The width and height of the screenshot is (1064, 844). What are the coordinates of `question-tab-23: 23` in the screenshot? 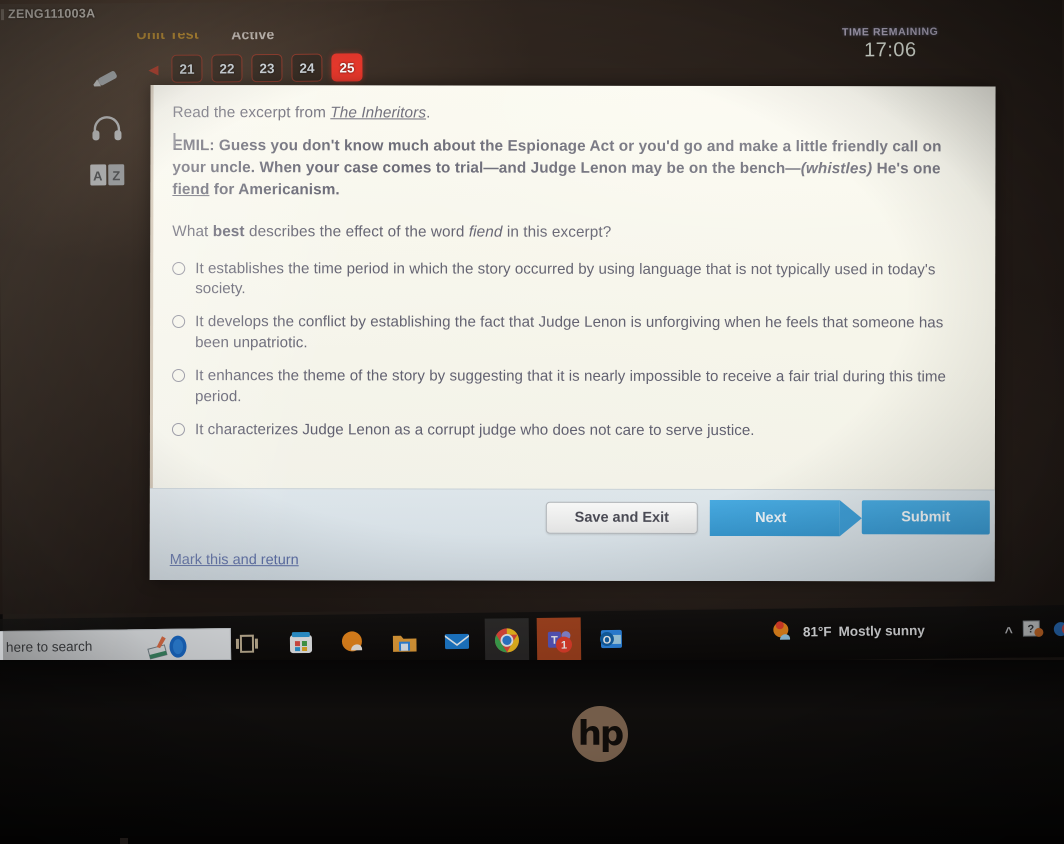 It's located at (267, 68).